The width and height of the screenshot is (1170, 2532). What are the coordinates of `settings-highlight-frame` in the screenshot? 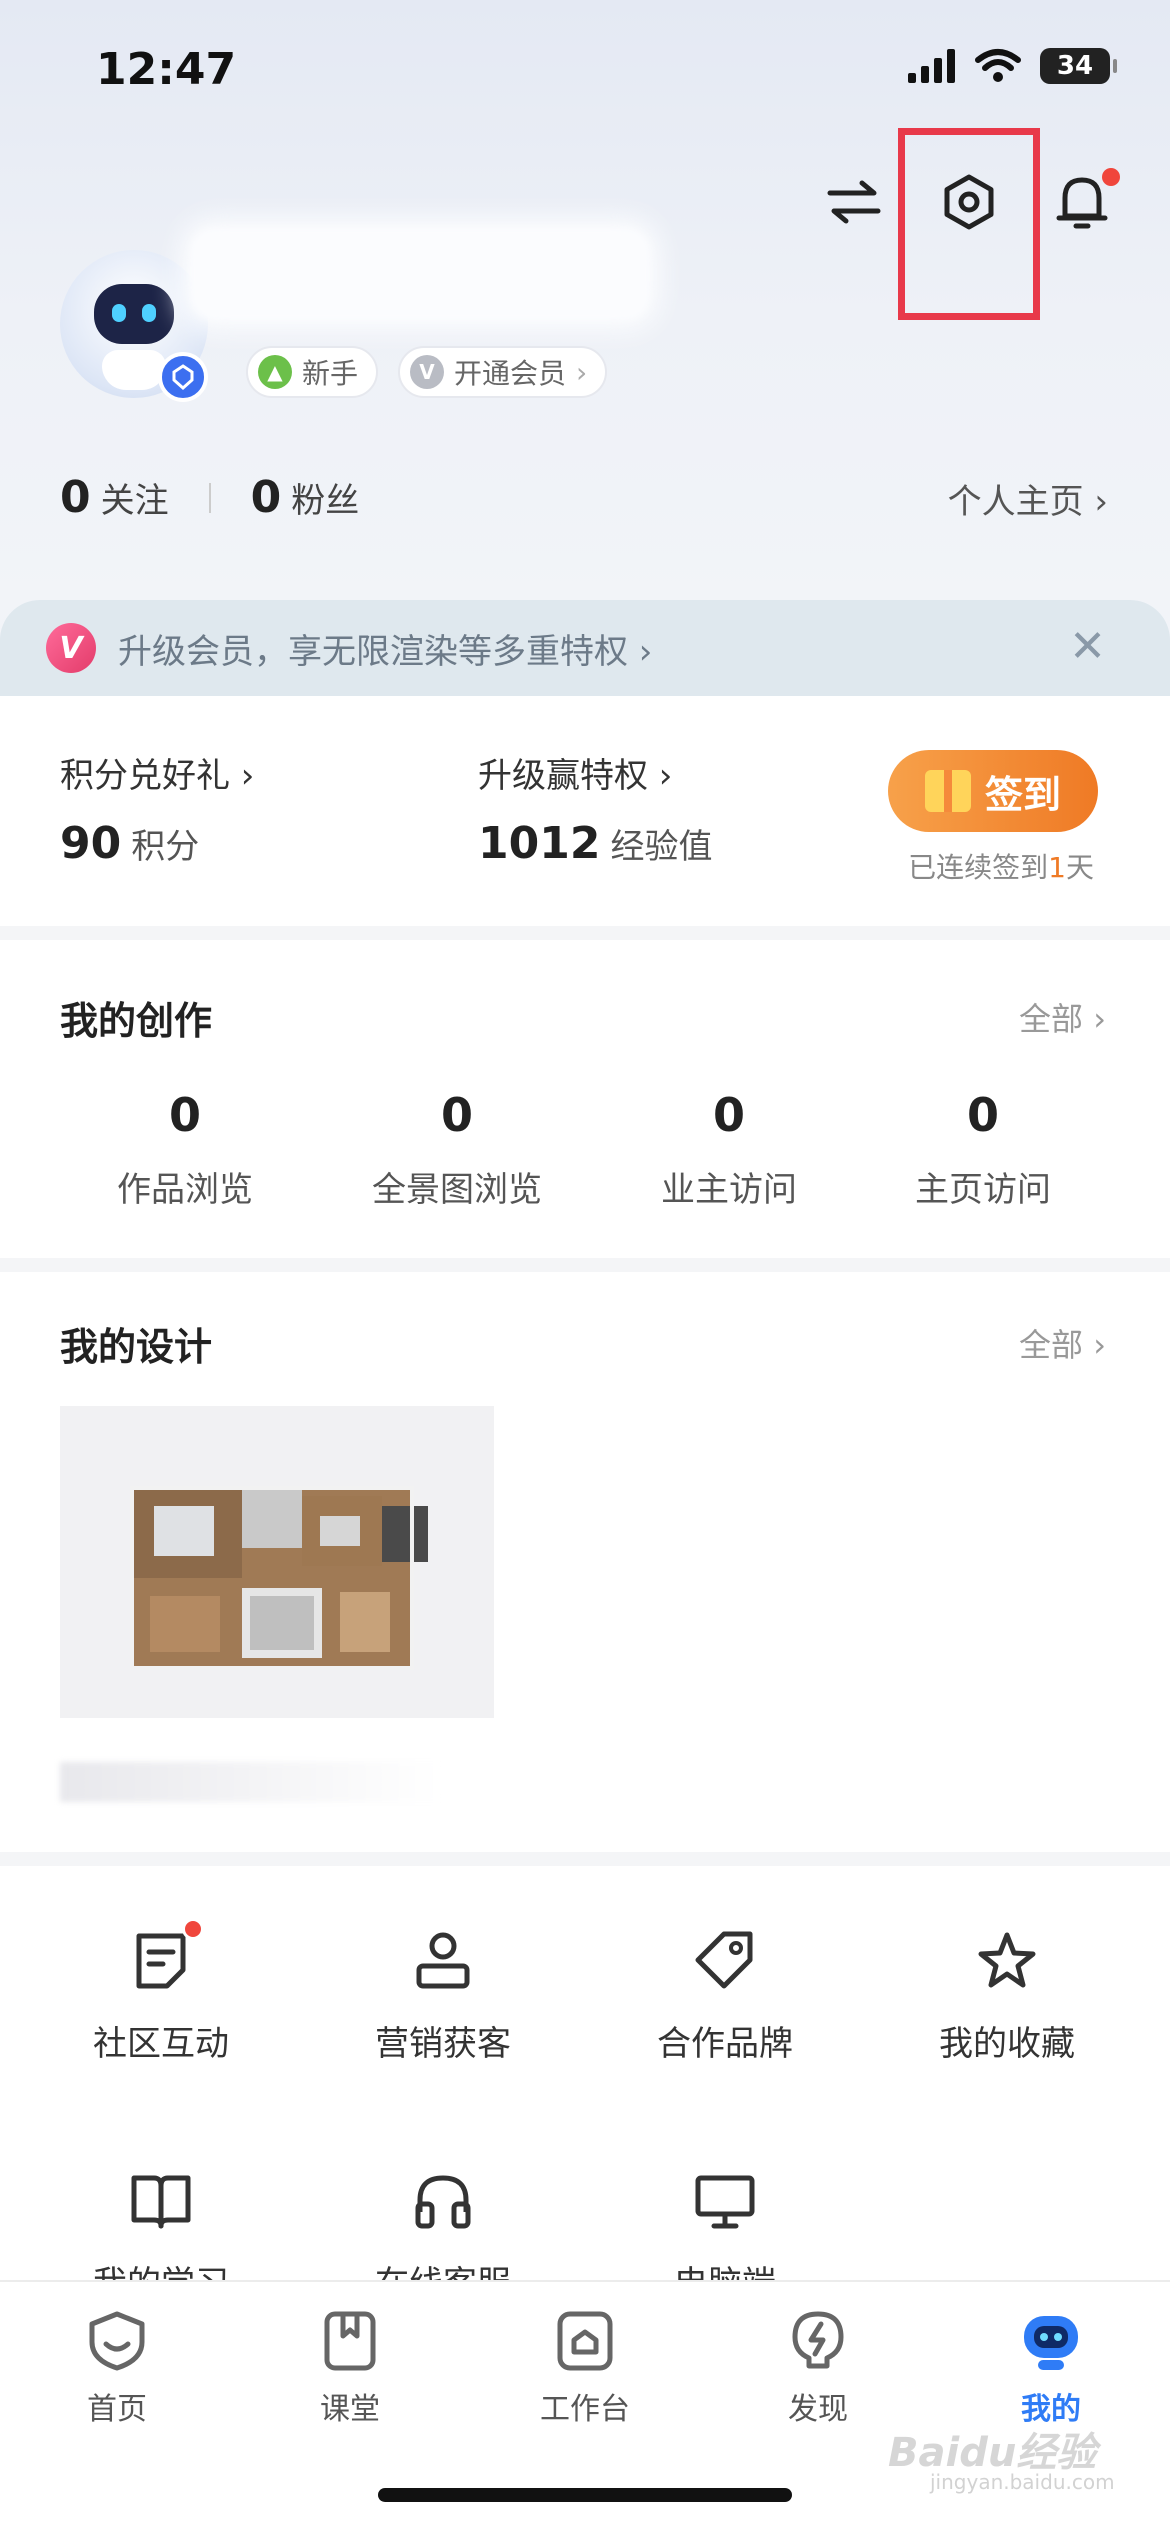 It's located at (969, 224).